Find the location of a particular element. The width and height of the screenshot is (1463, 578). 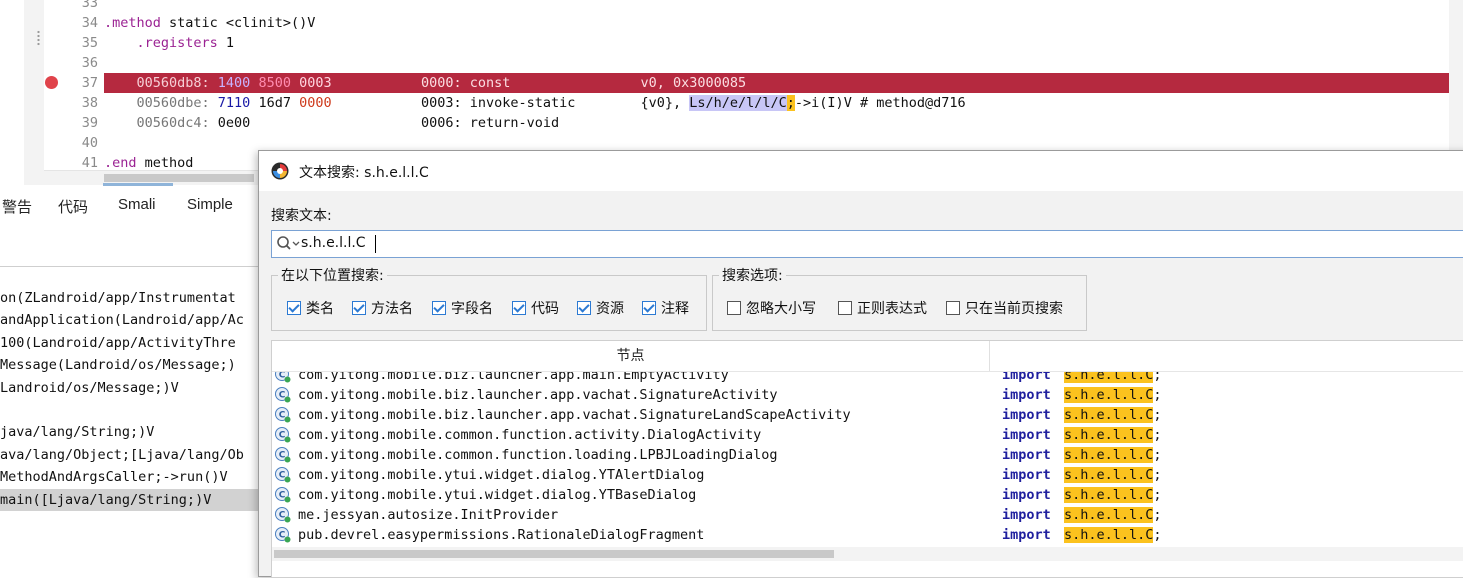

search-input is located at coordinates (751, 243).